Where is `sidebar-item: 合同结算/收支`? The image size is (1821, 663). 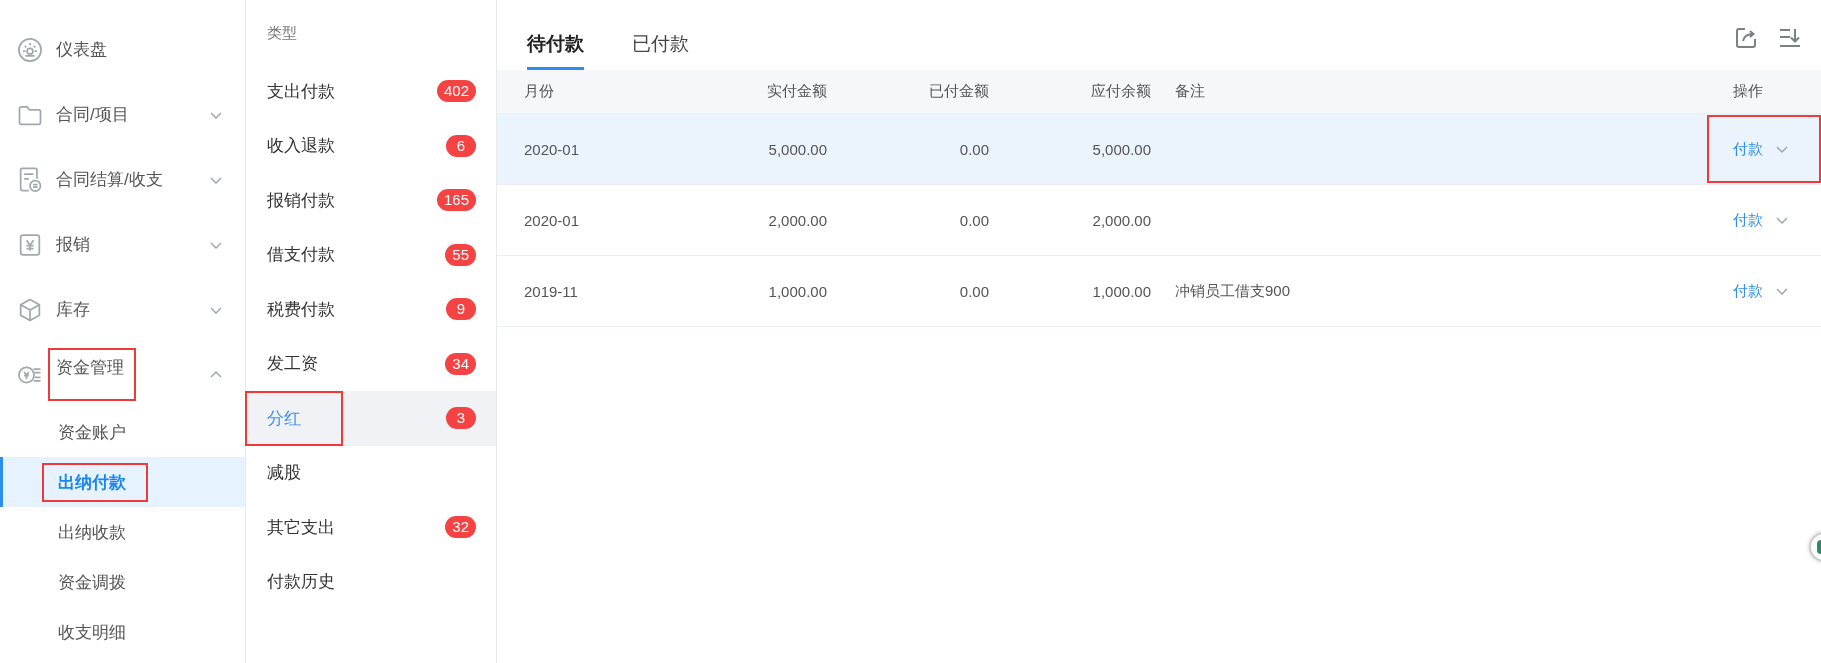
sidebar-item: 合同结算/收支 is located at coordinates (122, 179).